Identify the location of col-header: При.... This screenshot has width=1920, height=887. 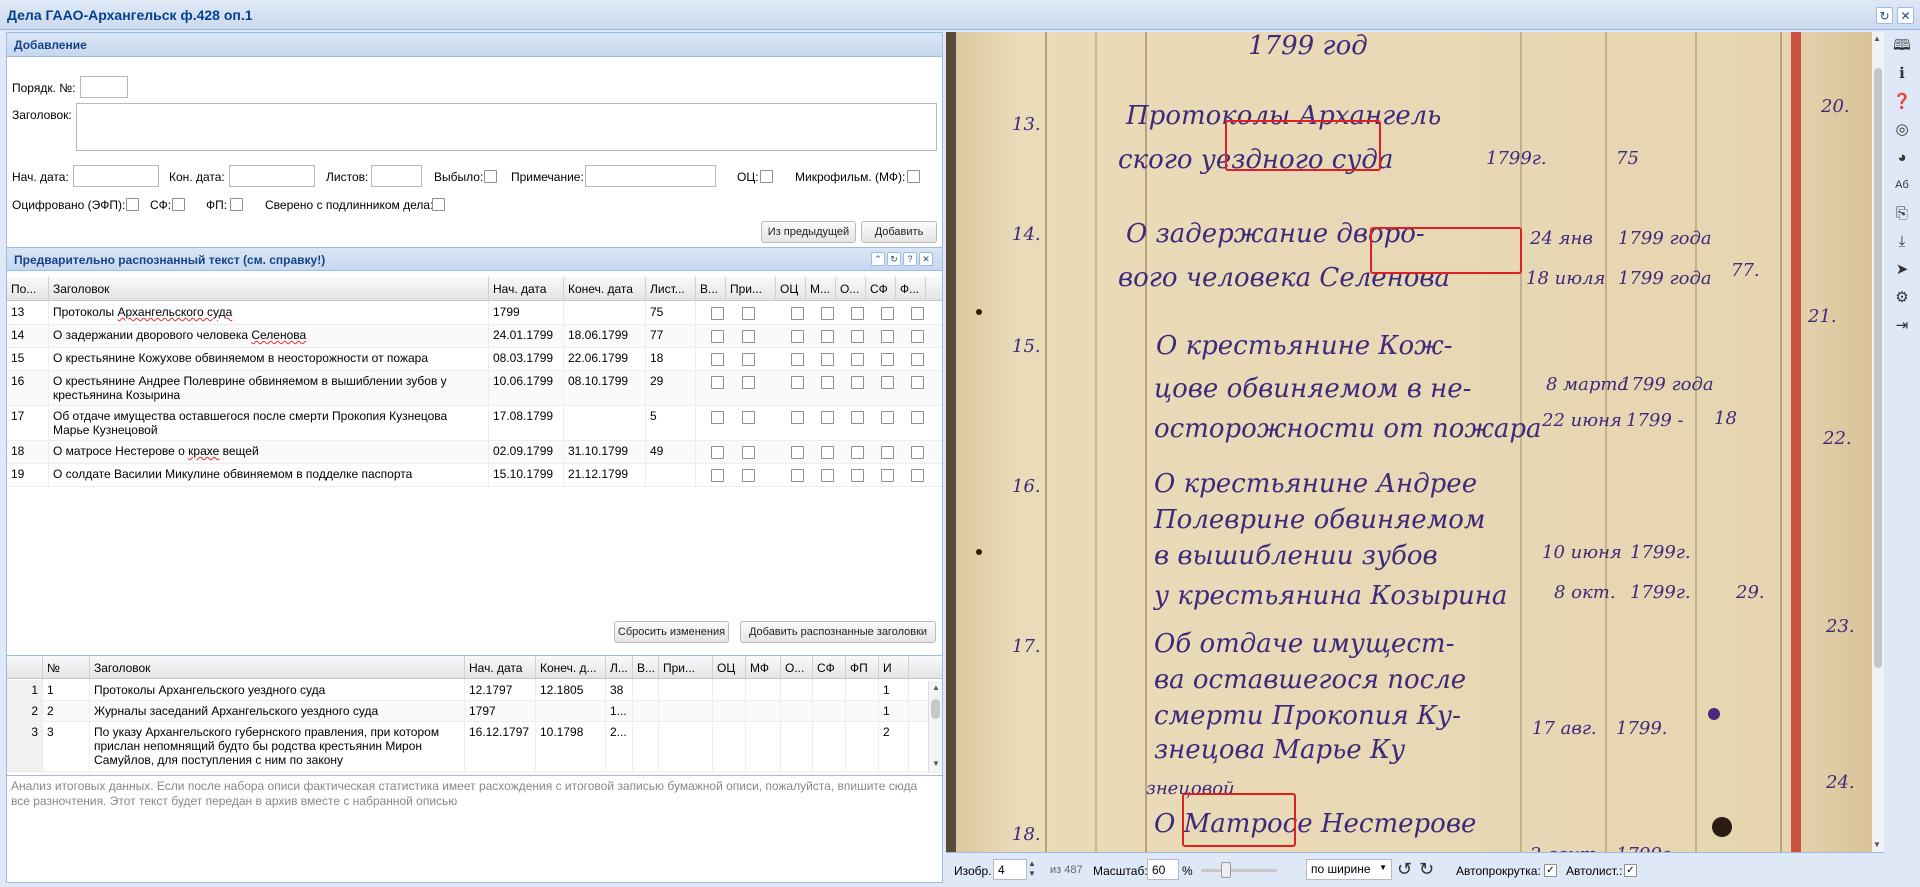
(686, 668).